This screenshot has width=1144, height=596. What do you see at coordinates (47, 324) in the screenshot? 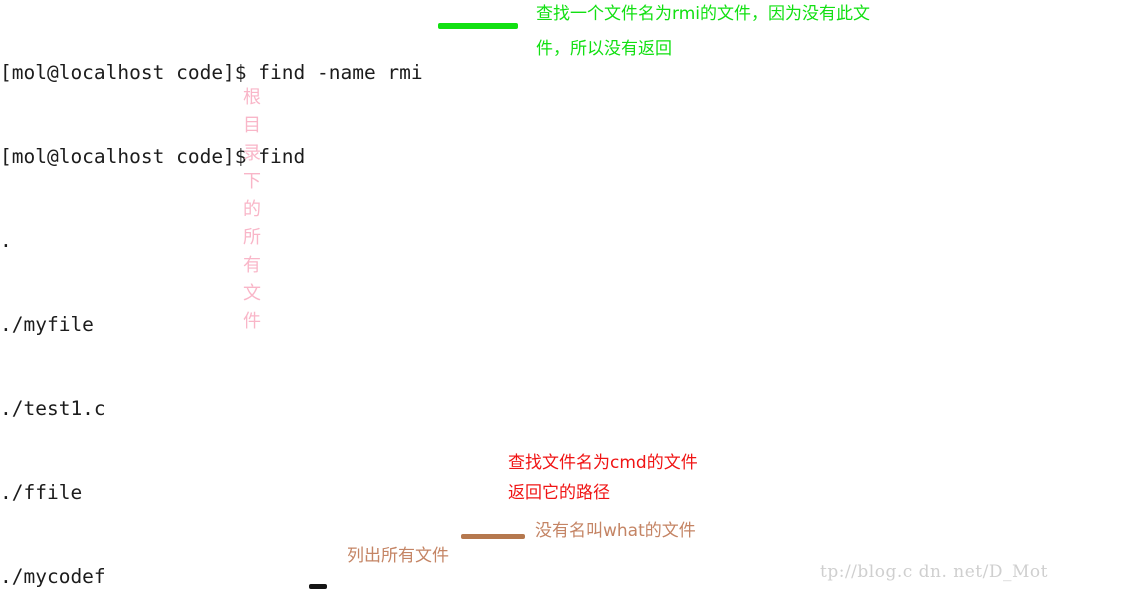
I see `terminal-line: ./myfile` at bounding box center [47, 324].